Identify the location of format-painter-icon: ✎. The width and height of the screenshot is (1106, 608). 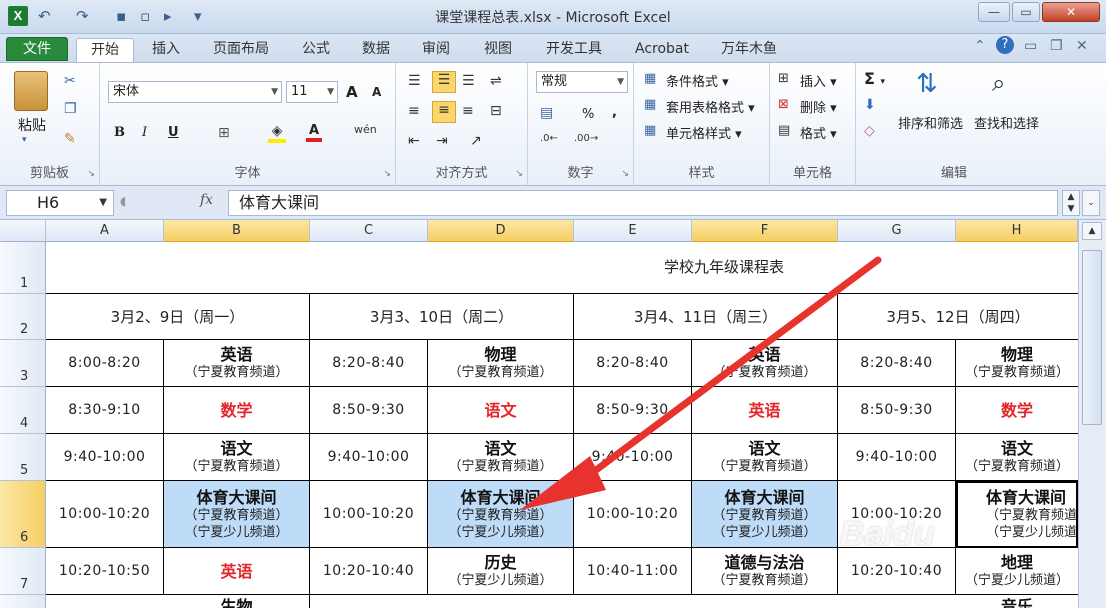
(70, 139).